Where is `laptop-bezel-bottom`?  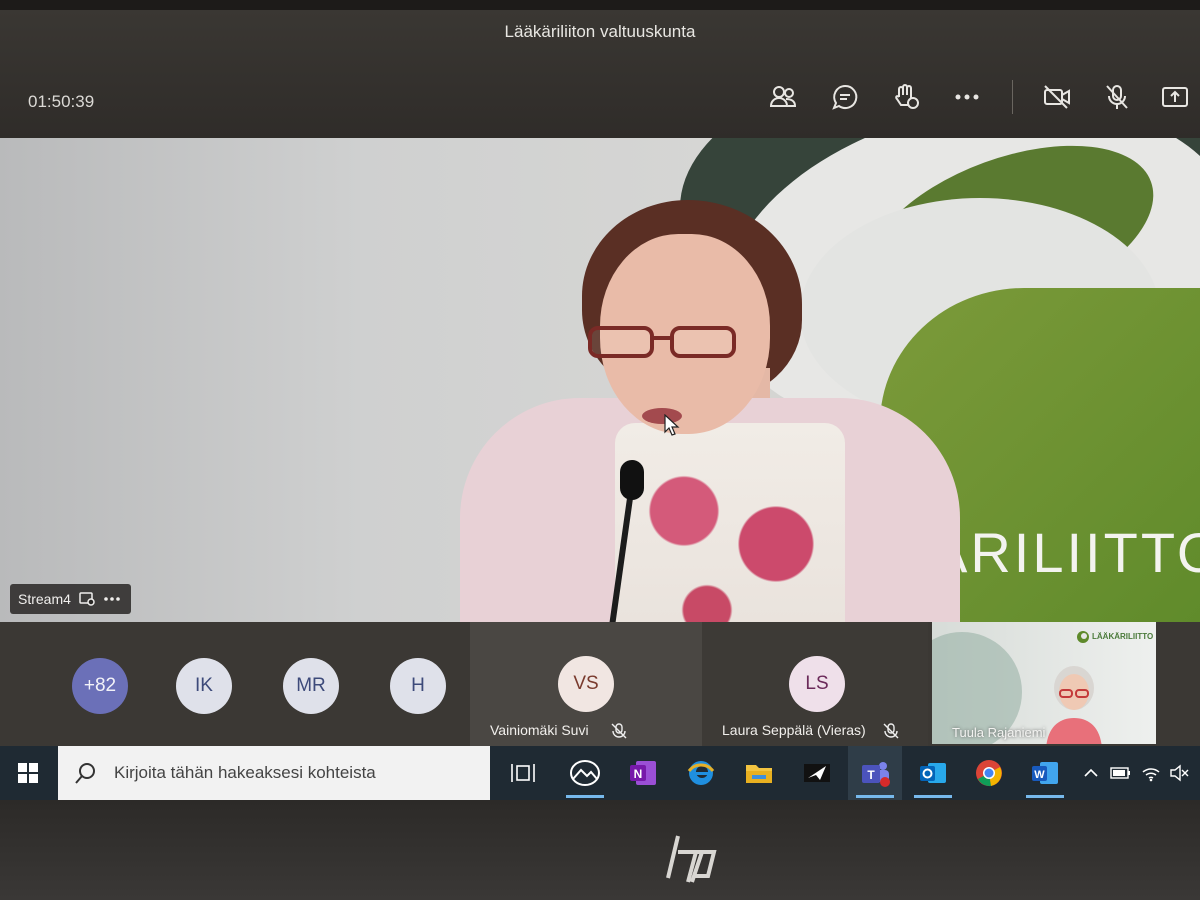 laptop-bezel-bottom is located at coordinates (600, 850).